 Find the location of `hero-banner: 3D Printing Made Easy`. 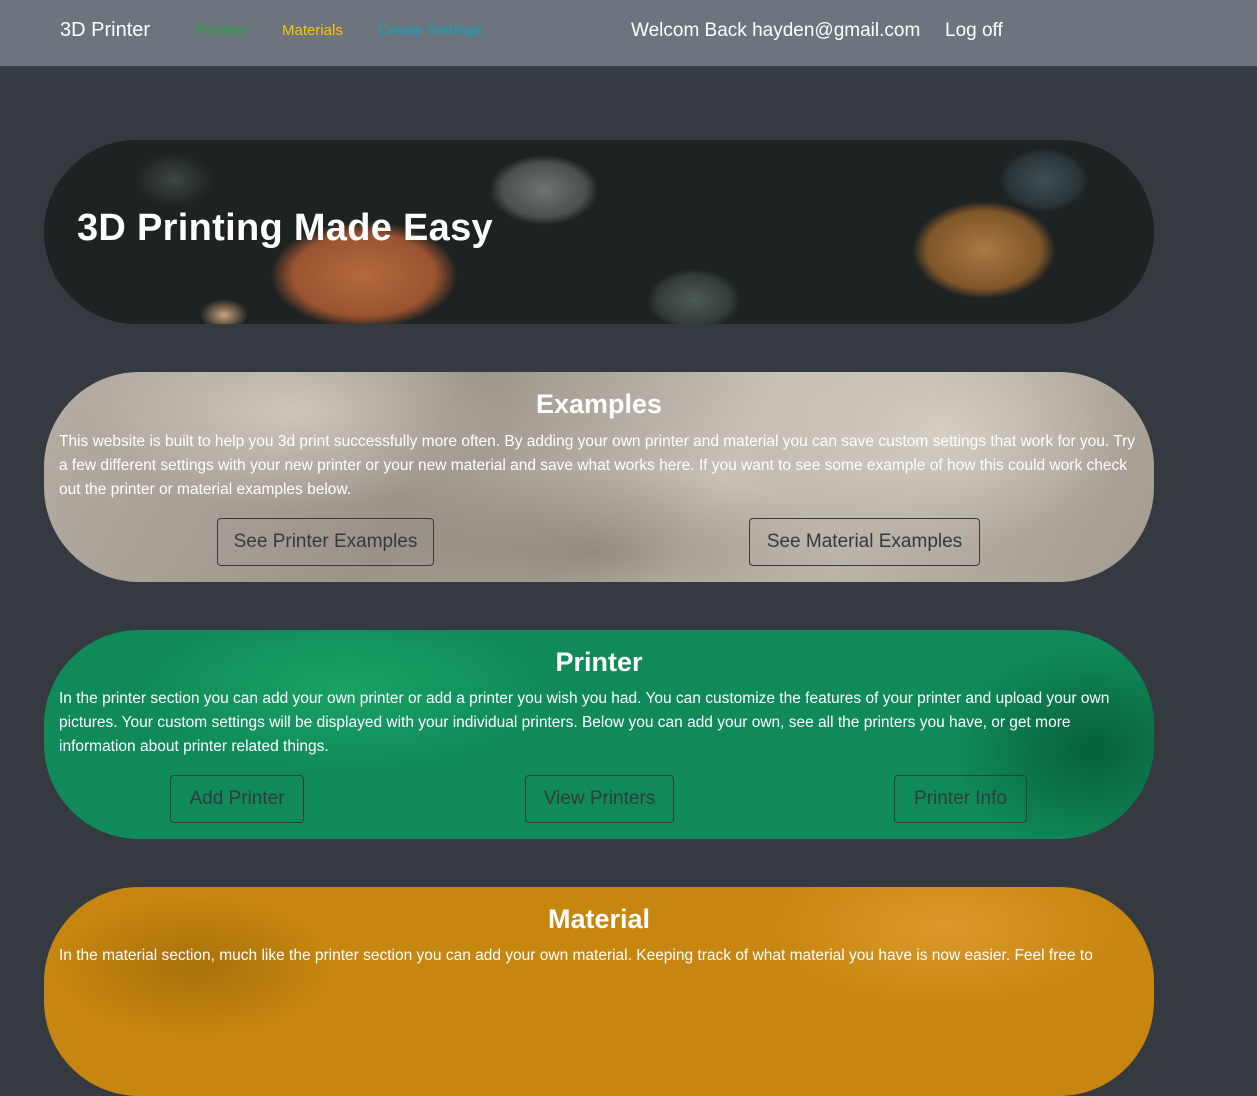

hero-banner: 3D Printing Made Easy is located at coordinates (599, 232).